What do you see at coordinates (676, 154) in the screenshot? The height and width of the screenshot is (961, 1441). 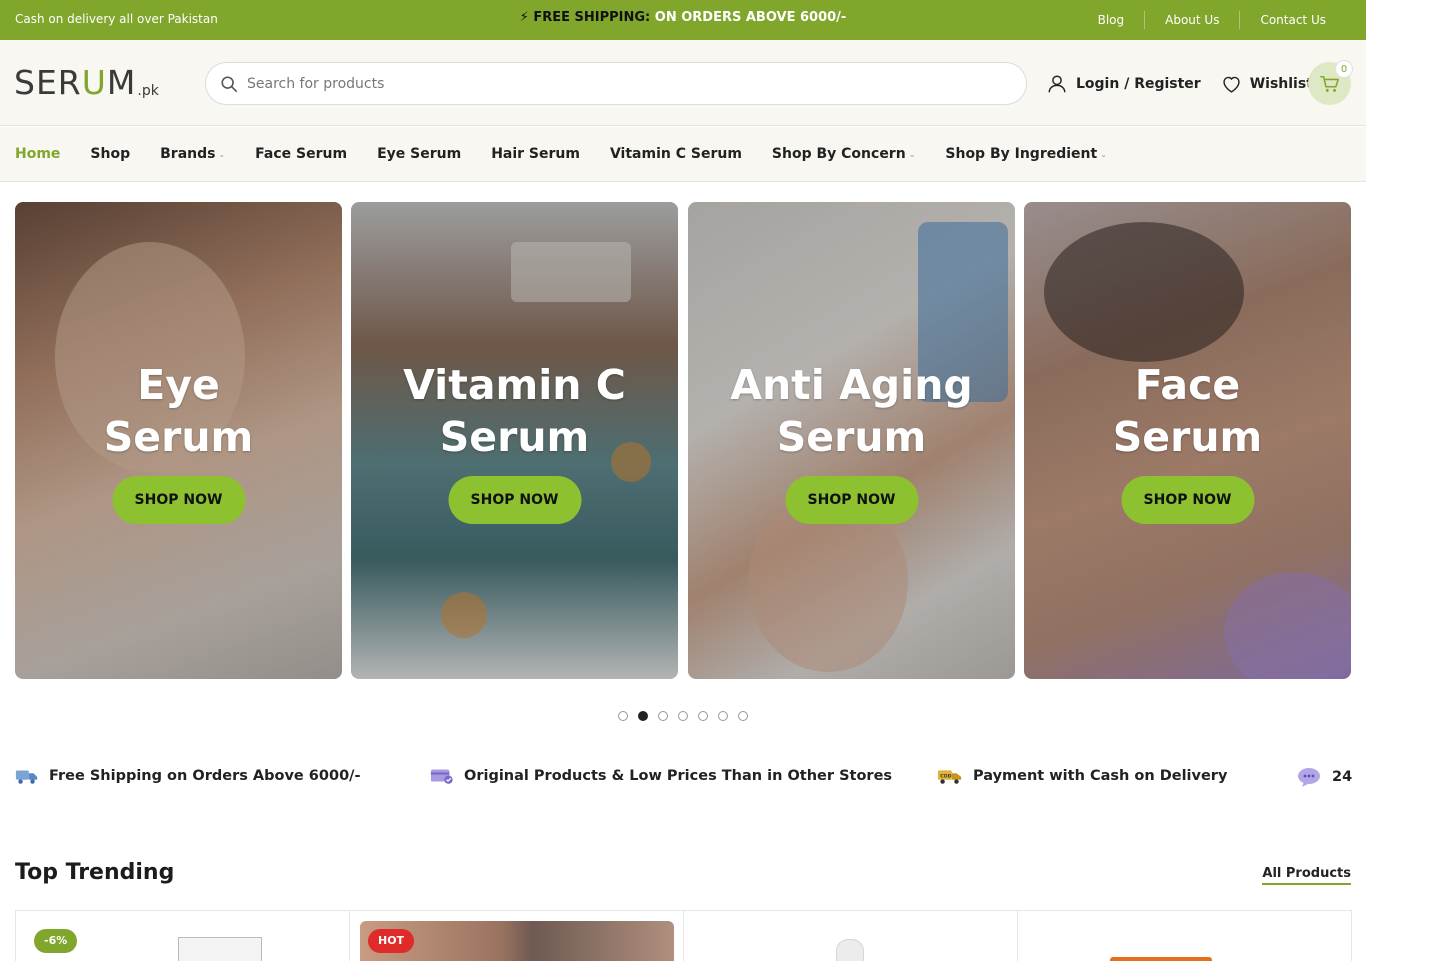 I see `nav-vitamin-c-serum: Vitamin C Serum` at bounding box center [676, 154].